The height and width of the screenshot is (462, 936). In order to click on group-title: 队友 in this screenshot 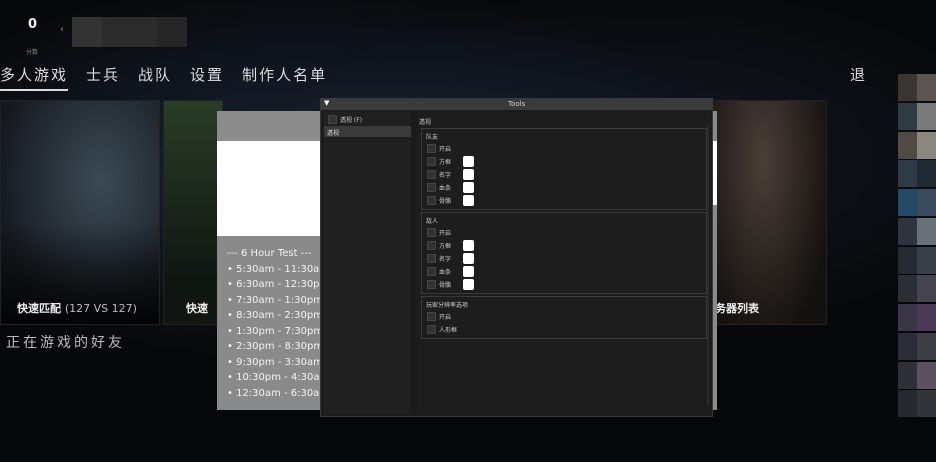, I will do `click(432, 137)`.